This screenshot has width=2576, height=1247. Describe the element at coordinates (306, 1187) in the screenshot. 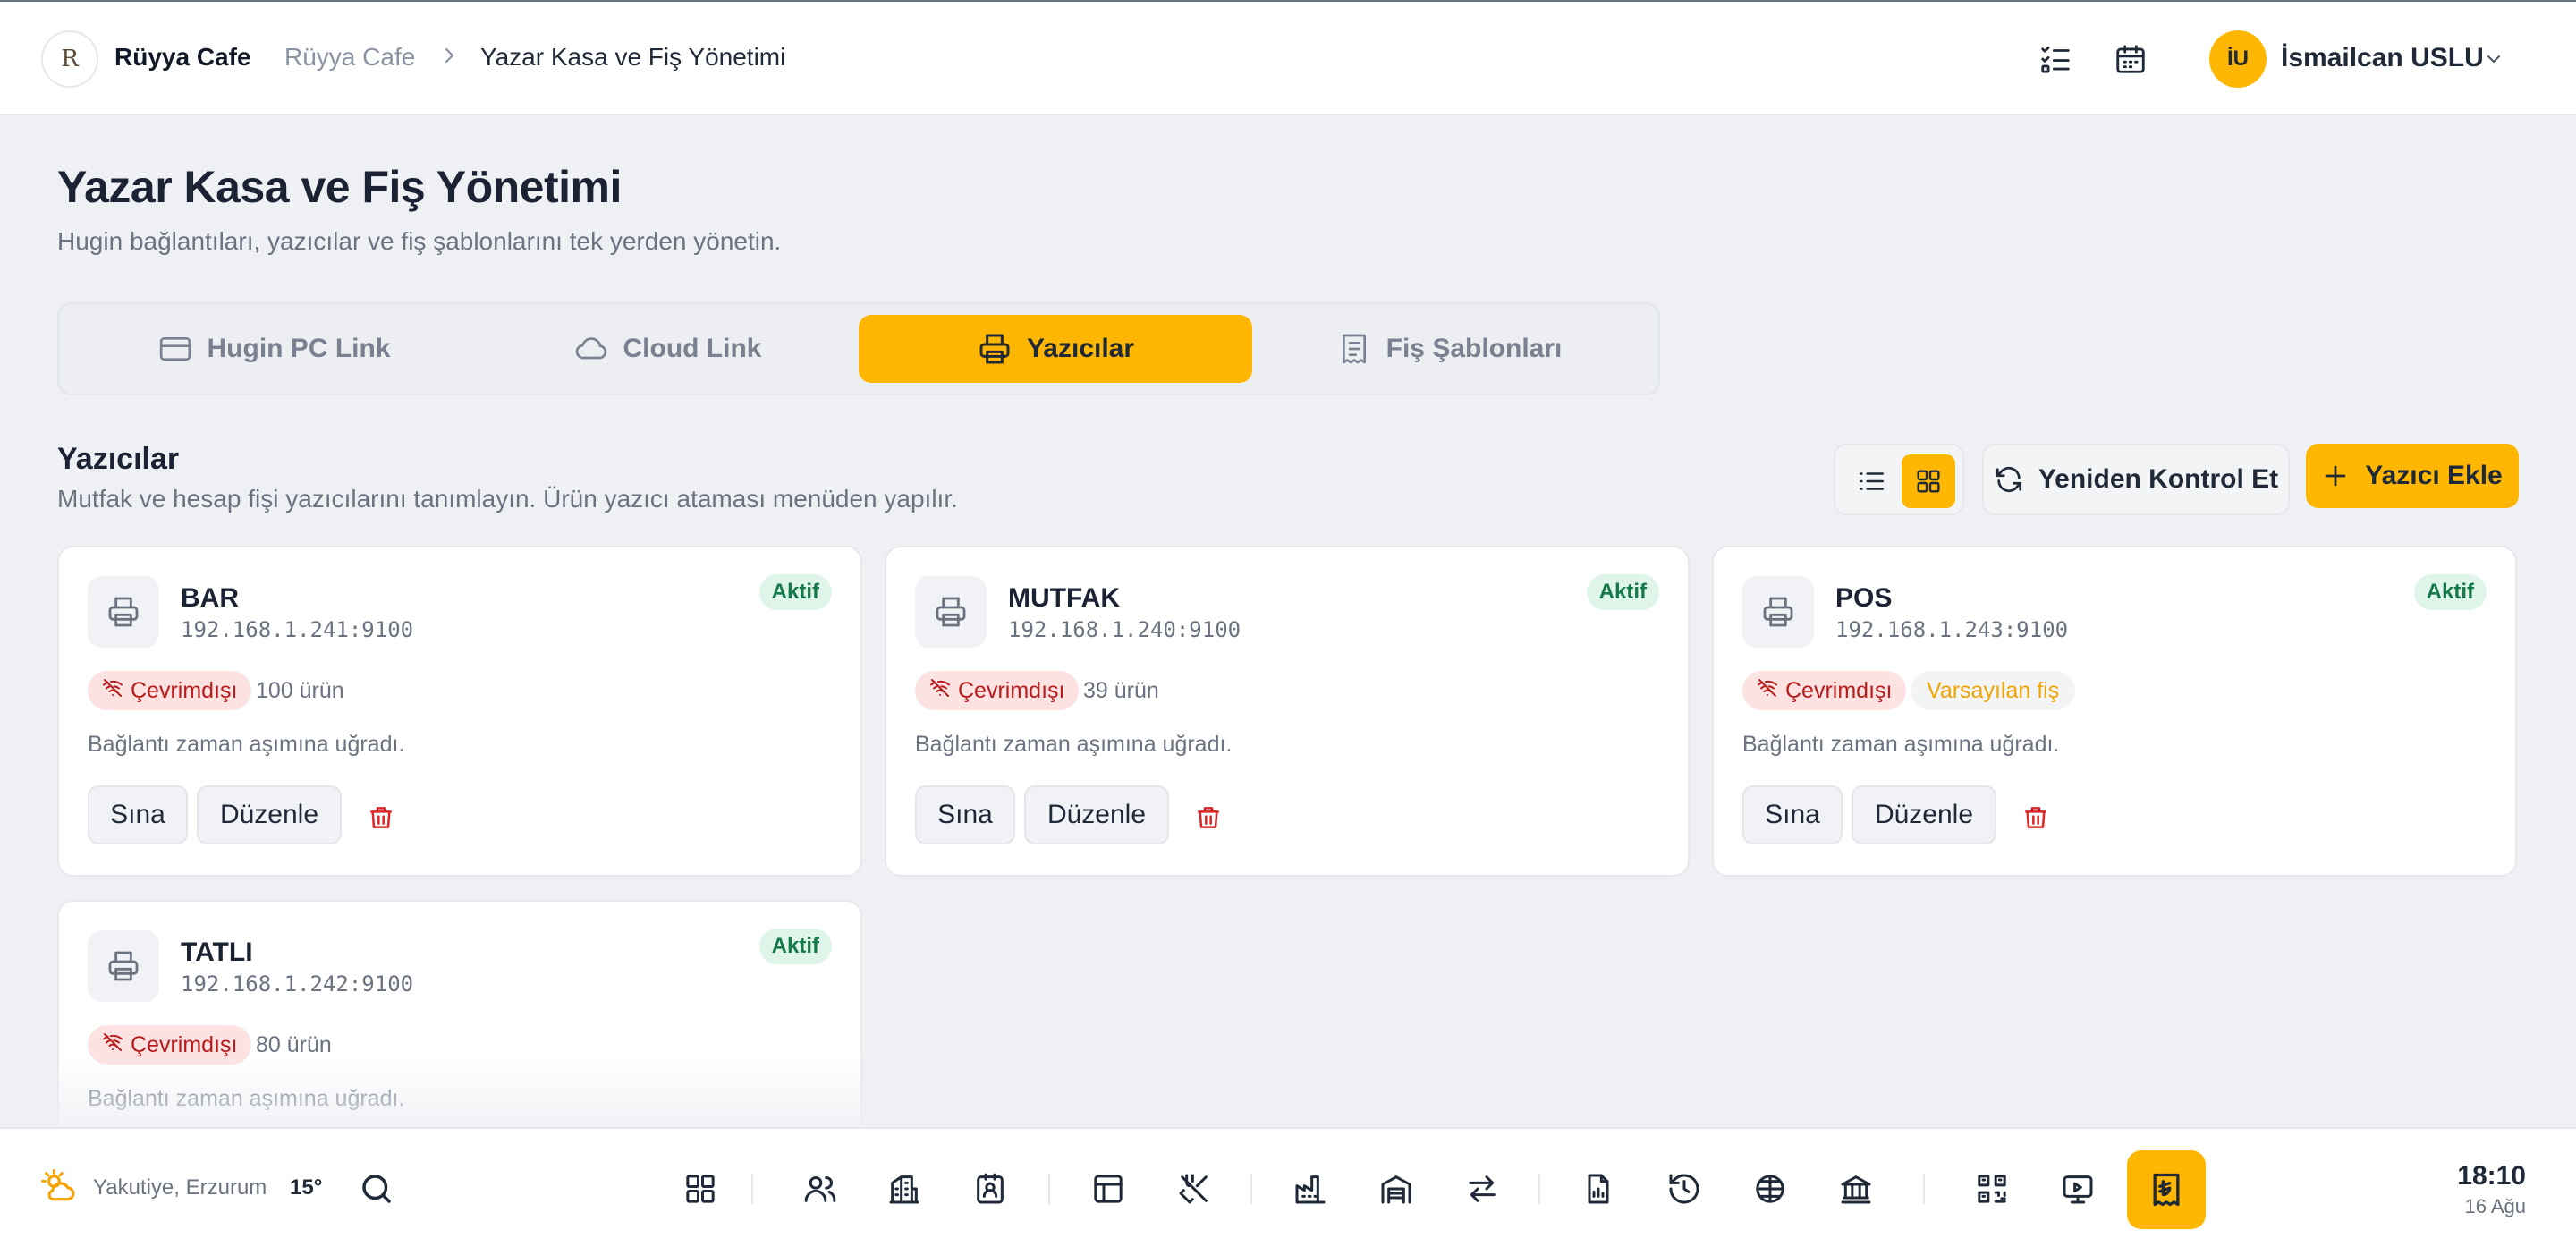

I see `weather-temperature: 15°` at that location.